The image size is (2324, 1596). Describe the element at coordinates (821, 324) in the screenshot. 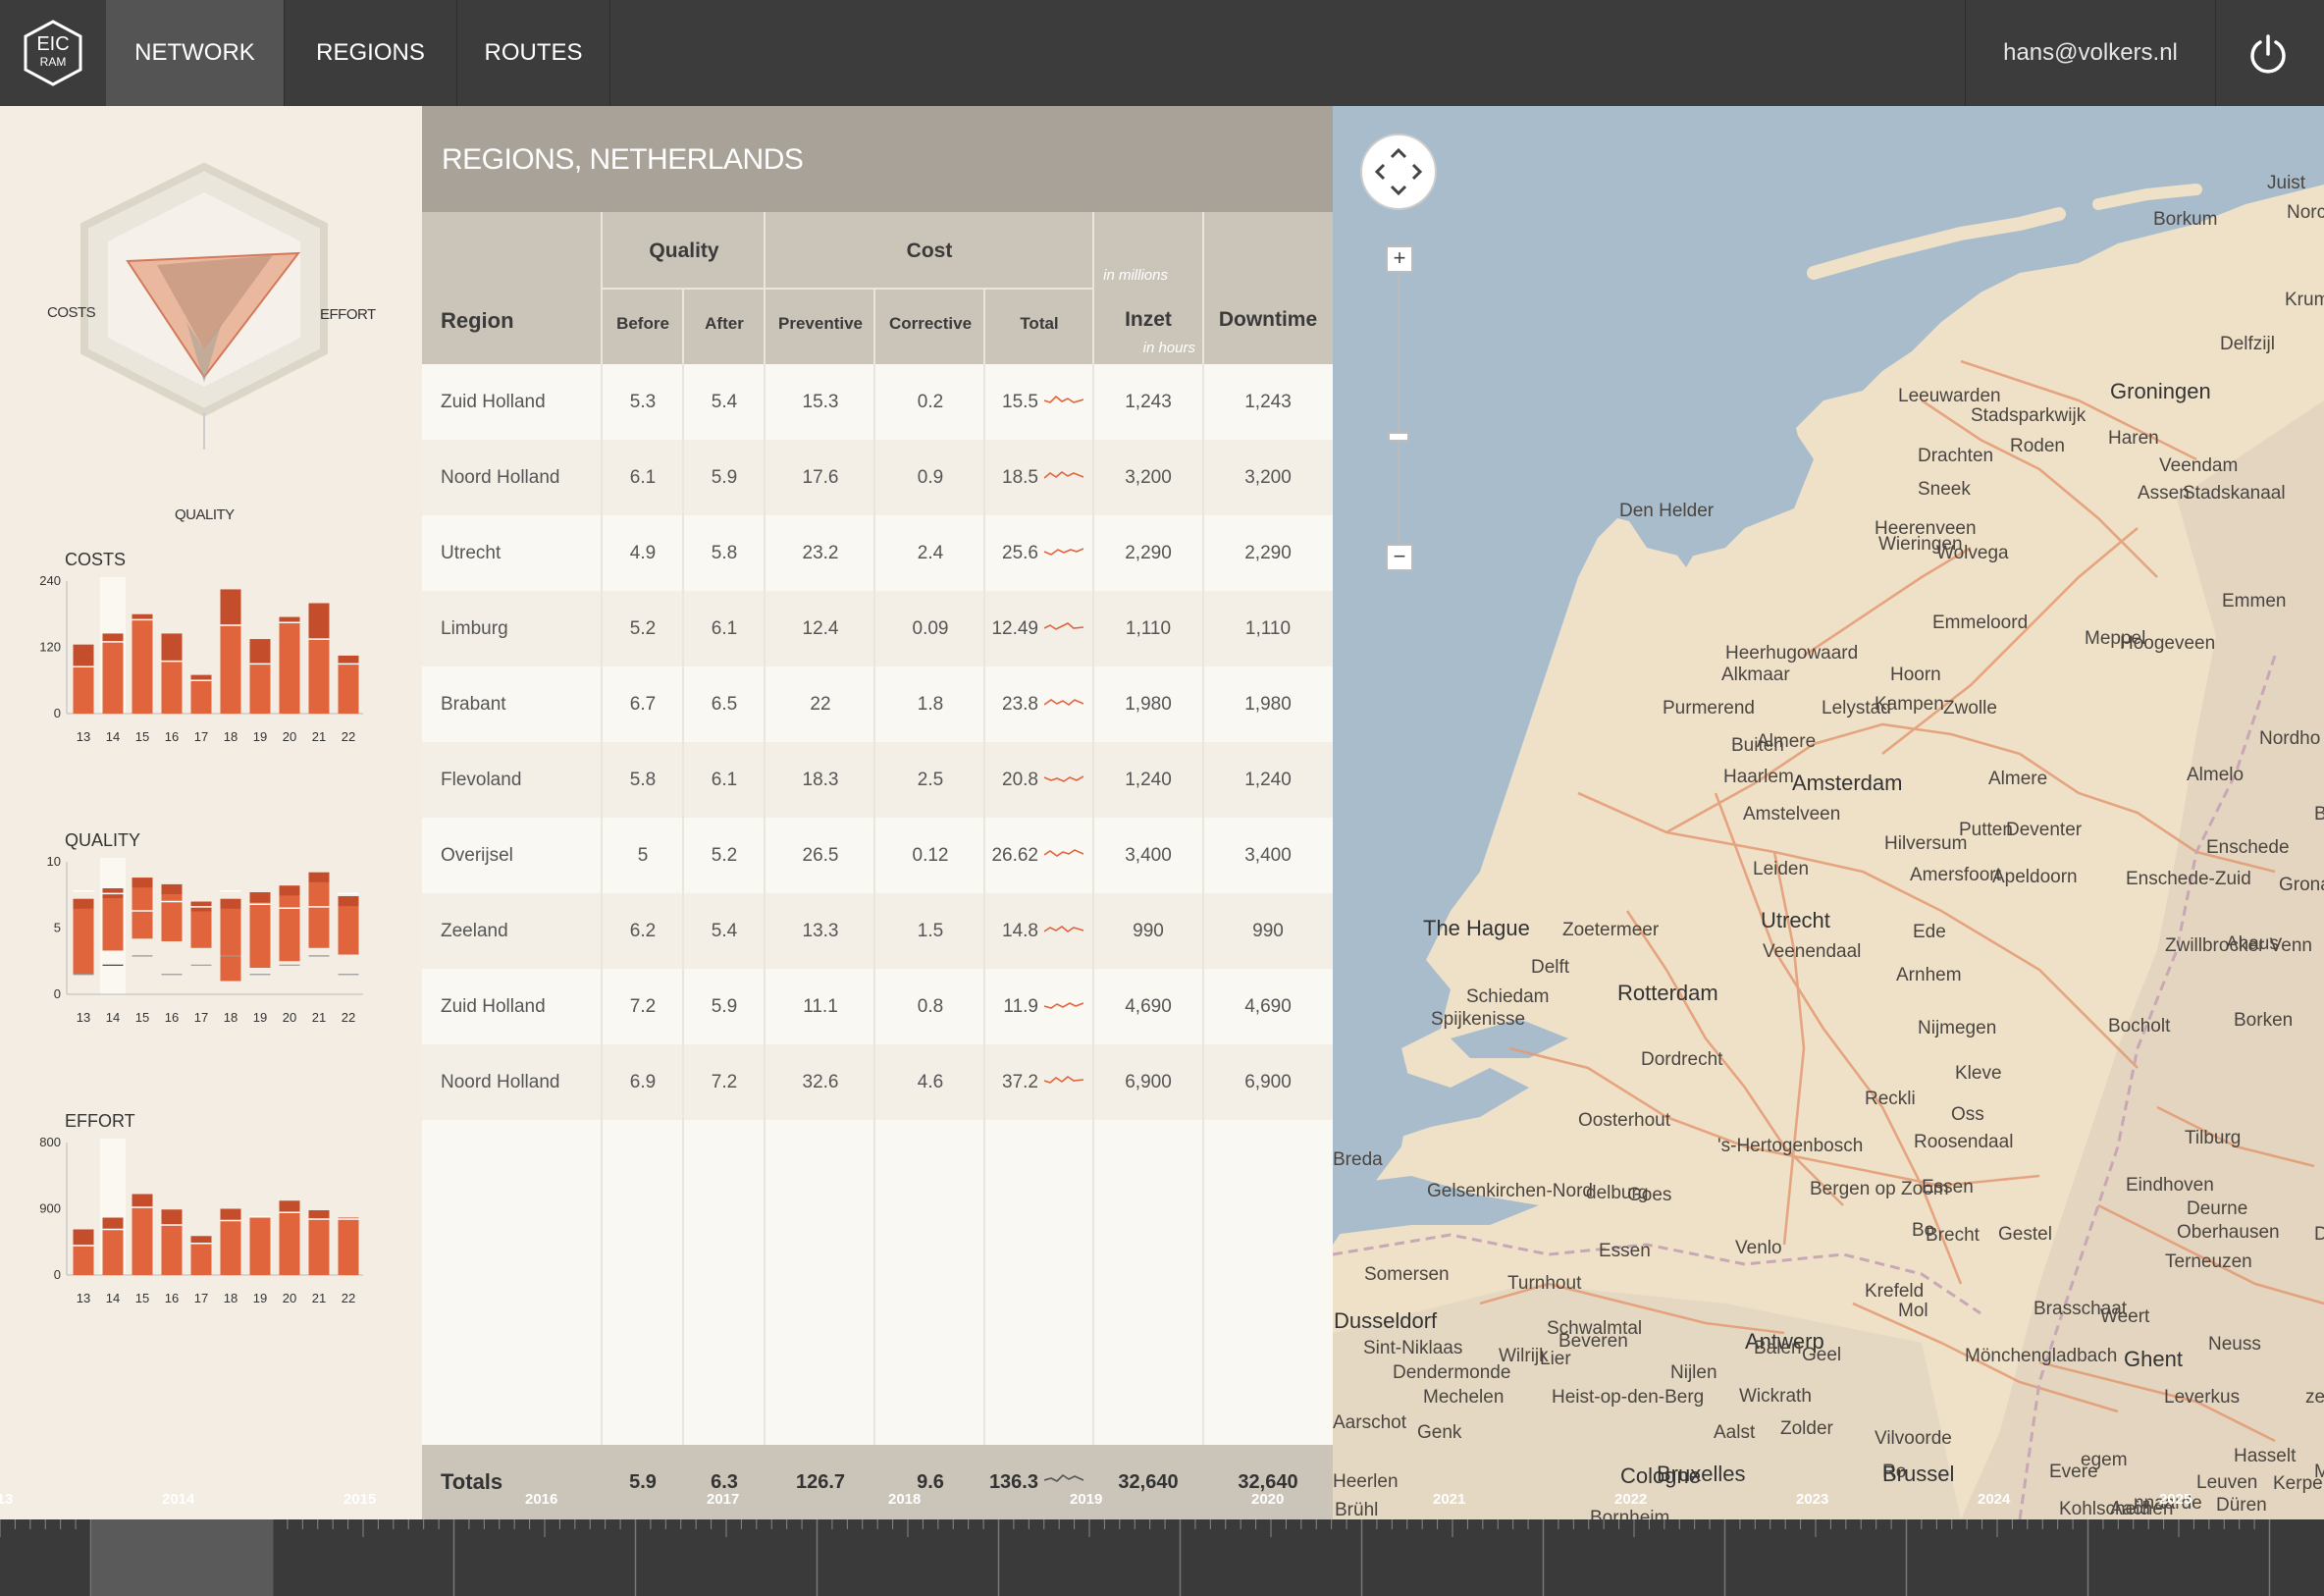

I see `column-header-preventive: Preventive` at that location.